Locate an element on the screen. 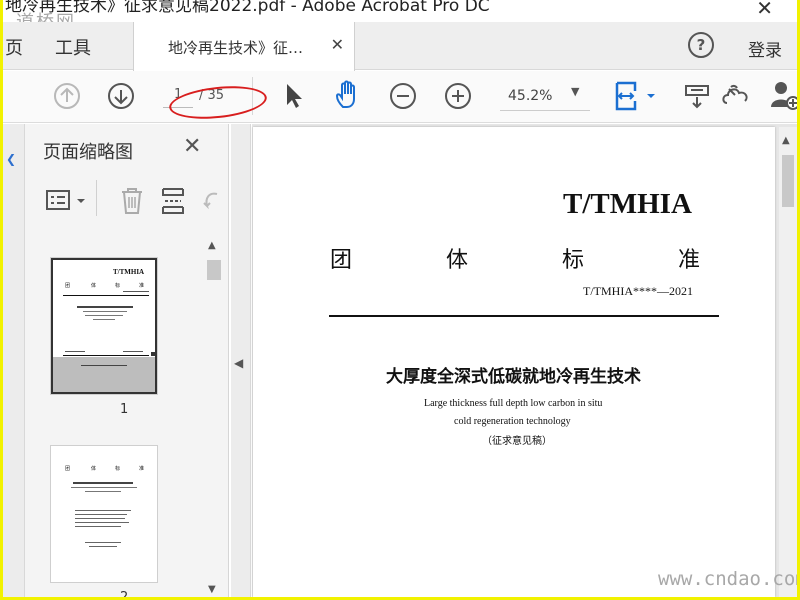 Image resolution: width=800 pixels, height=600 pixels. panel-divider is located at coordinates (96, 198).